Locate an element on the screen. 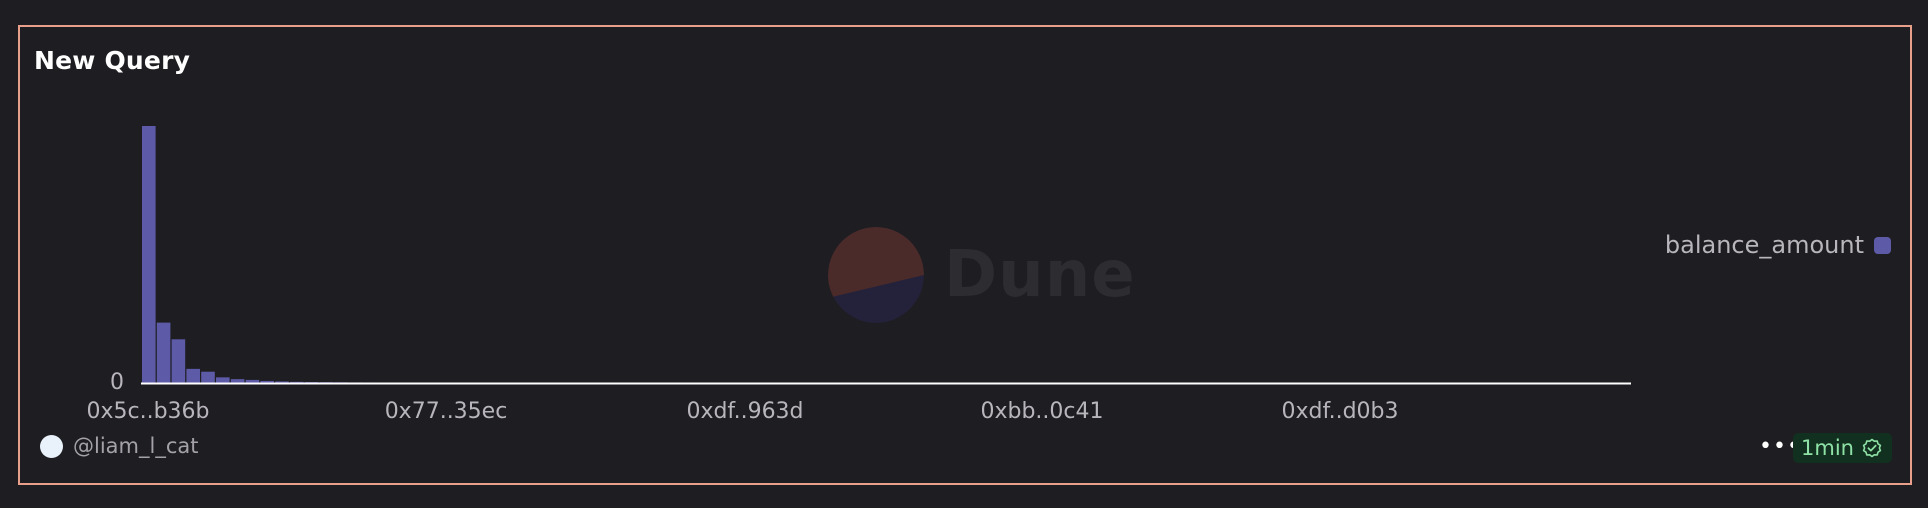 This screenshot has width=1928, height=508. x-tick-label: 0xdf..d0b3 is located at coordinates (1339, 411).